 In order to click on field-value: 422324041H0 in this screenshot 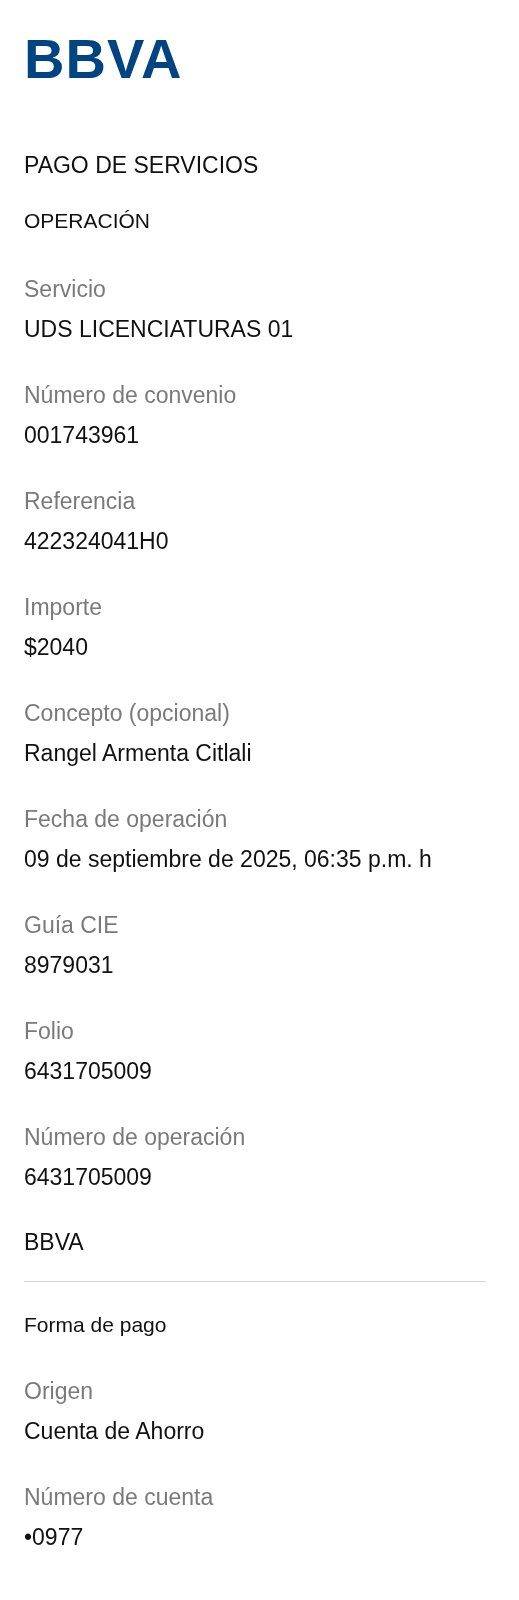, I will do `click(96, 541)`.